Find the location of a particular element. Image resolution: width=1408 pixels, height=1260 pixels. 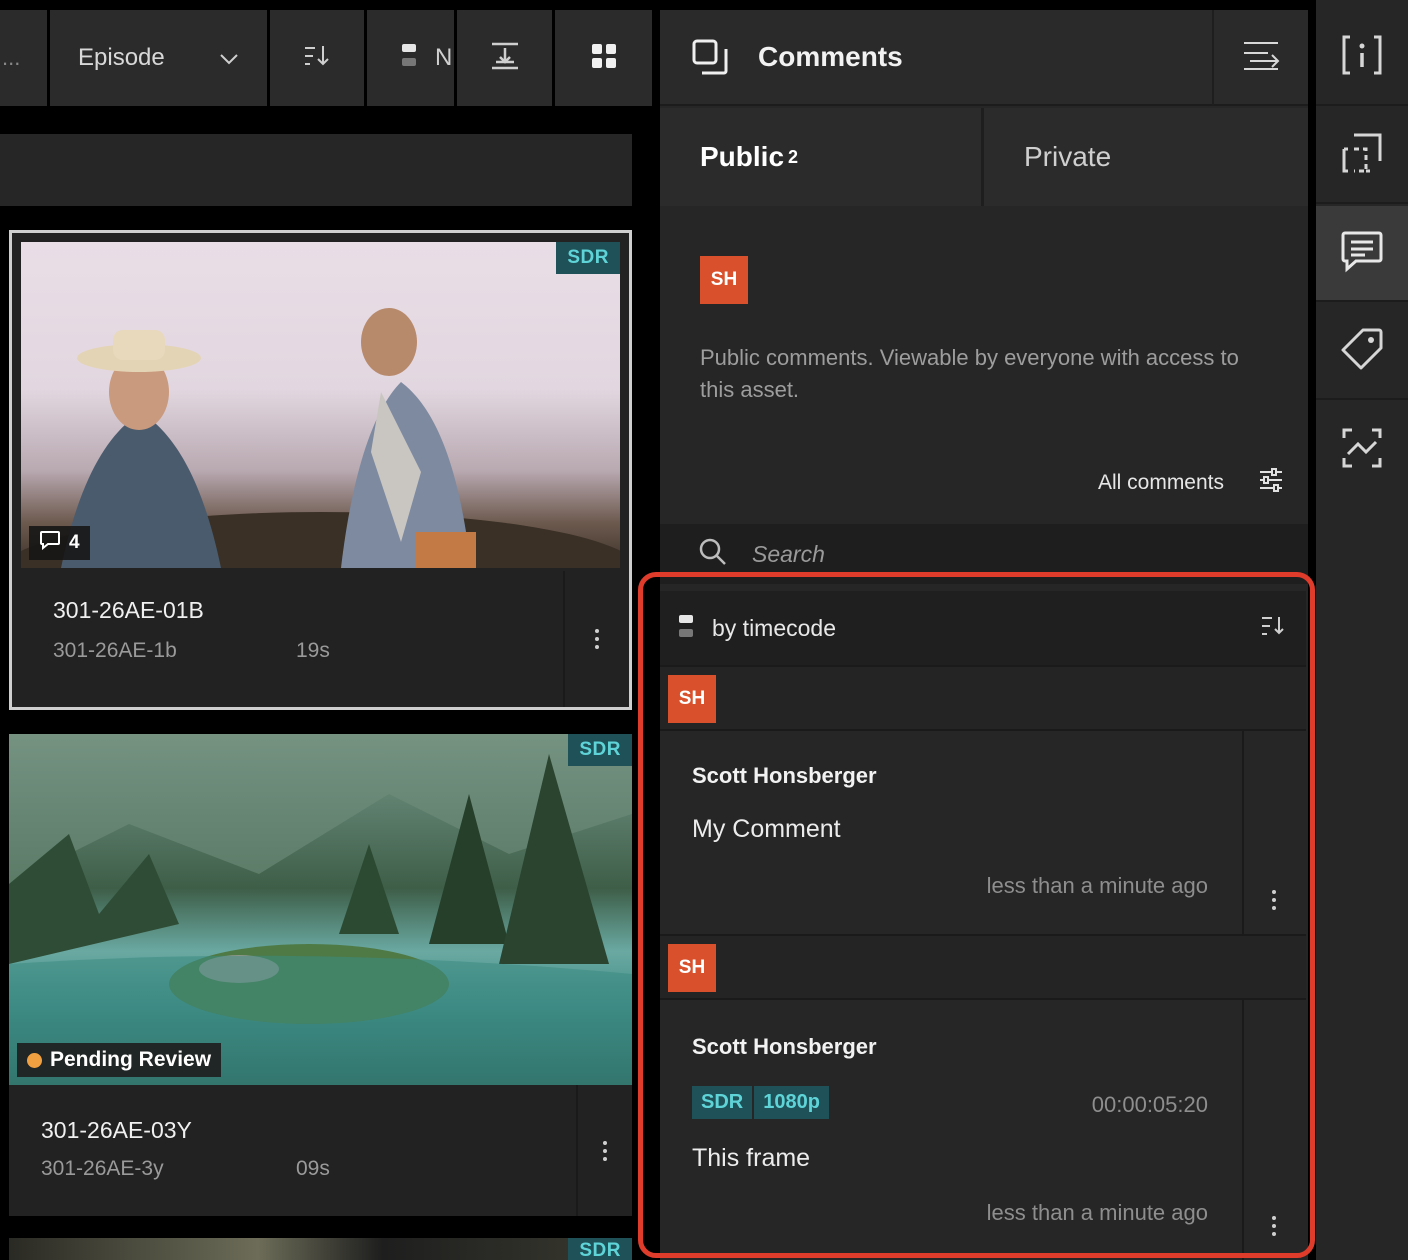

resolution-tag: 1080p is located at coordinates (792, 1102).